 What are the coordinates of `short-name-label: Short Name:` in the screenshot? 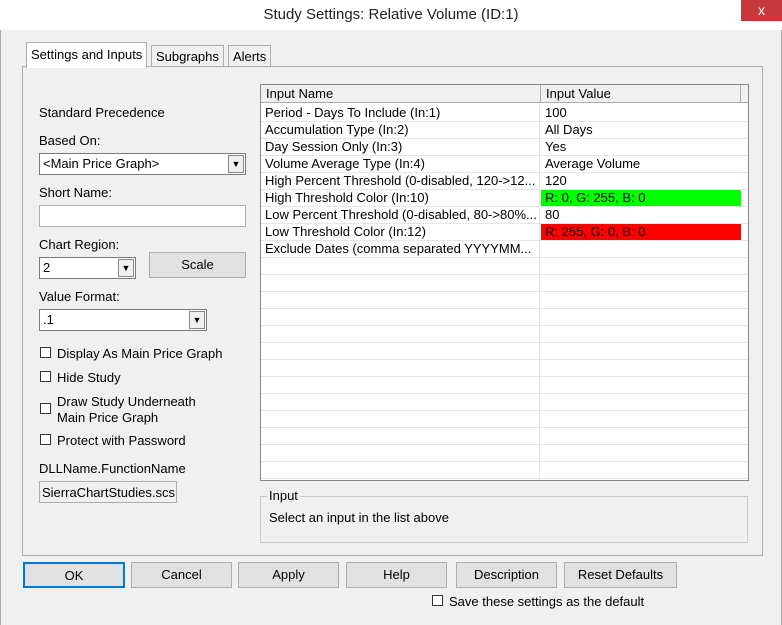 It's located at (75, 192).